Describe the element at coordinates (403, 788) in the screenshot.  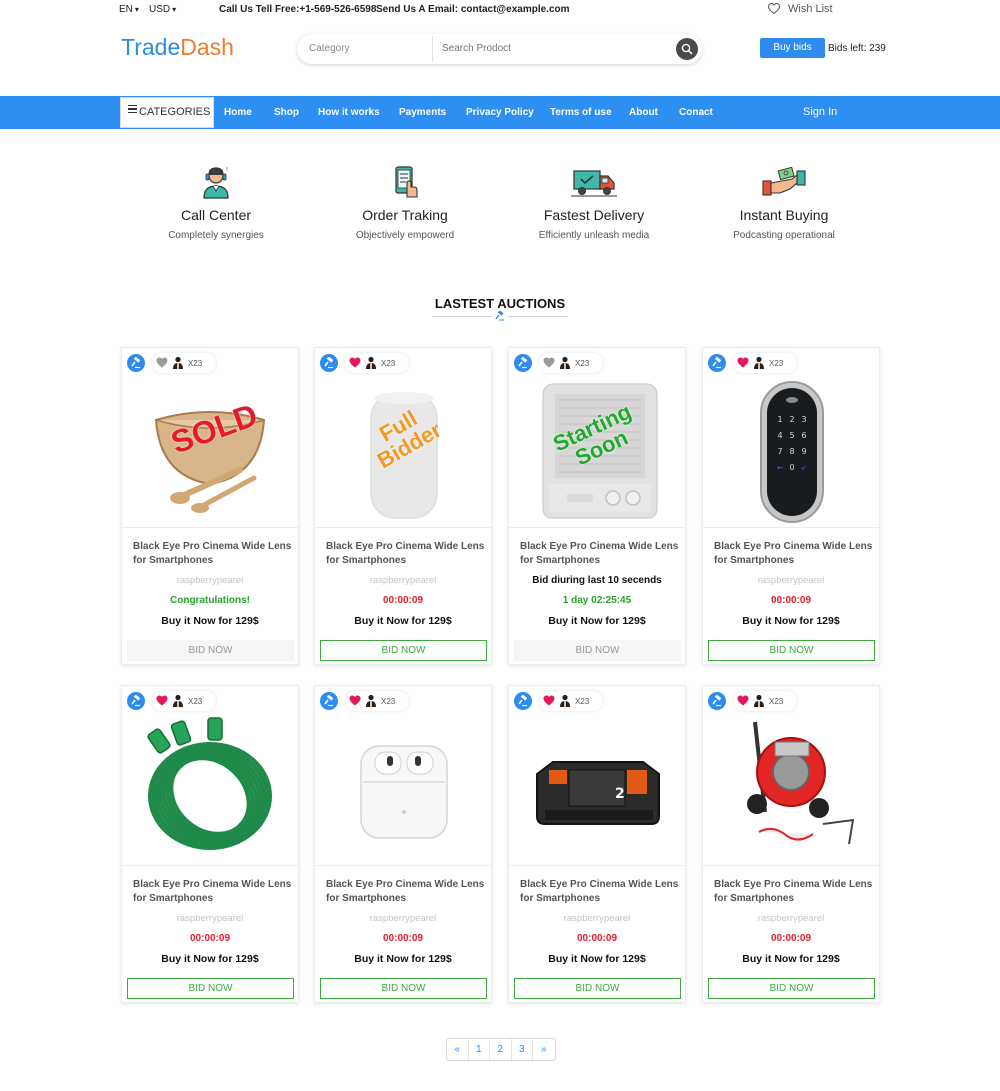
I see `product-illustration` at that location.